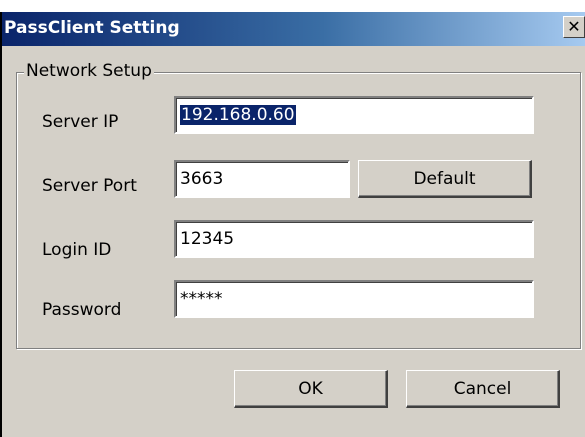  I want to click on title-bar: PassClient Setting ✕, so click(293, 29).